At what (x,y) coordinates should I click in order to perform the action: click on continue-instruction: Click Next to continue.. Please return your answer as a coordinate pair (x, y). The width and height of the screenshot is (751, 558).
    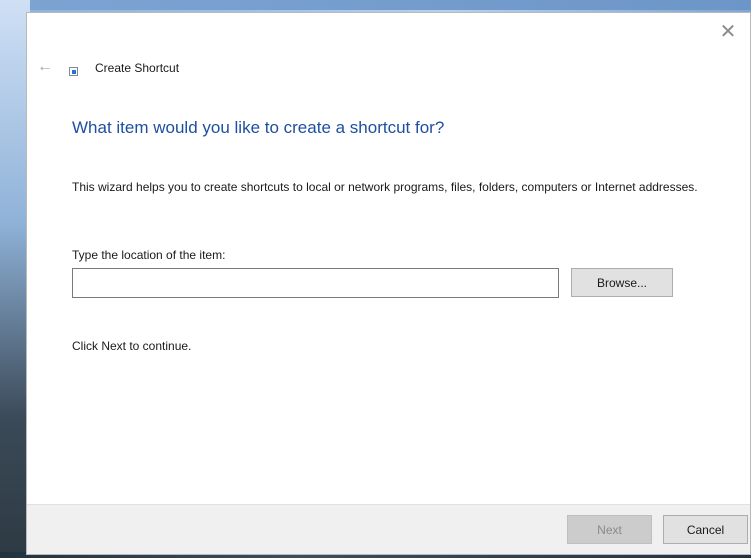
    Looking at the image, I should click on (132, 346).